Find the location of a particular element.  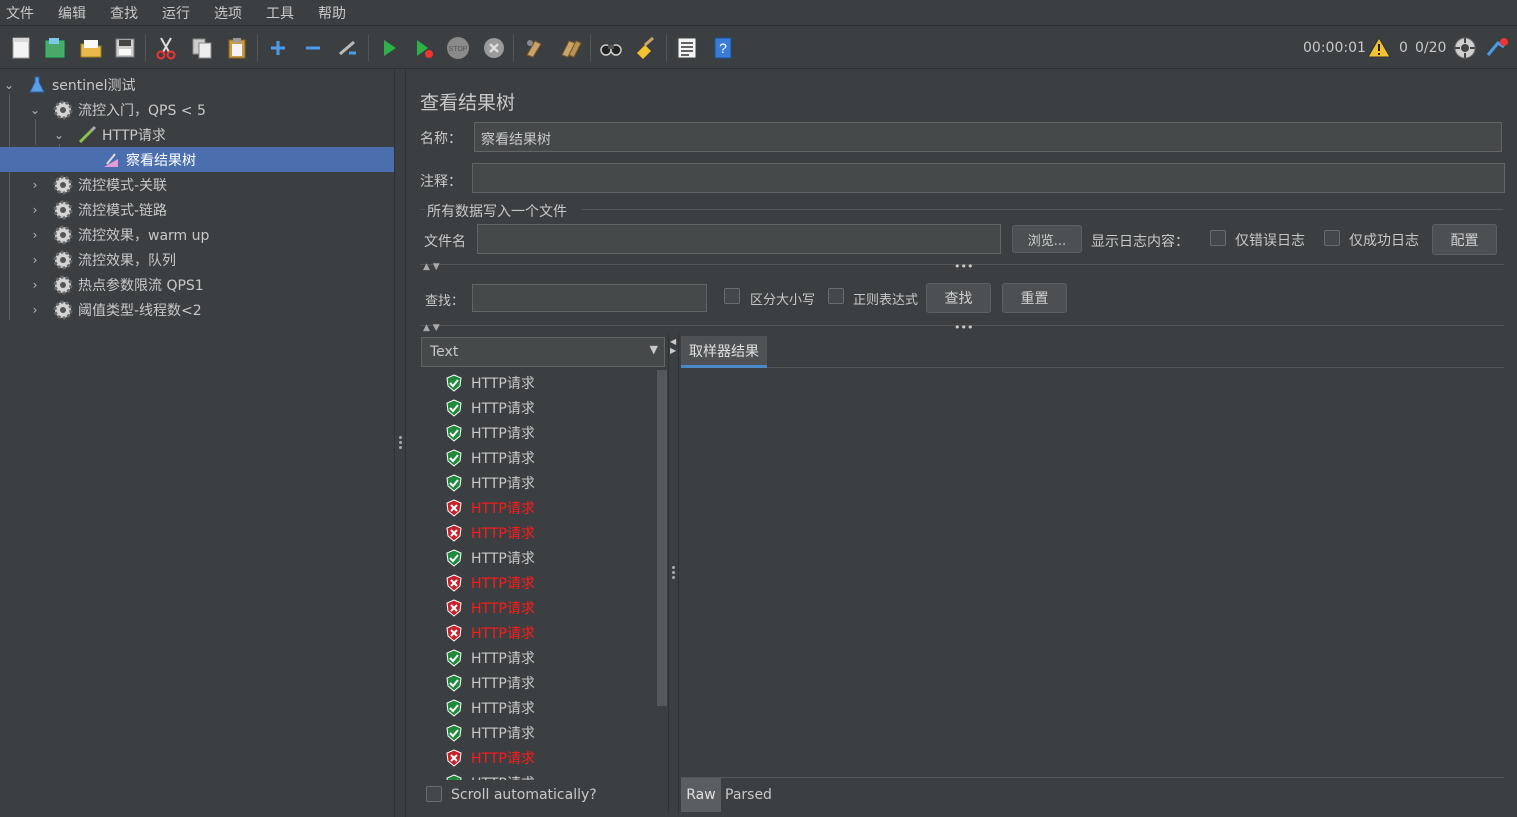

tree-node-thread-group: ⌄ 流控入门，QPS < 5 is located at coordinates (197, 109).